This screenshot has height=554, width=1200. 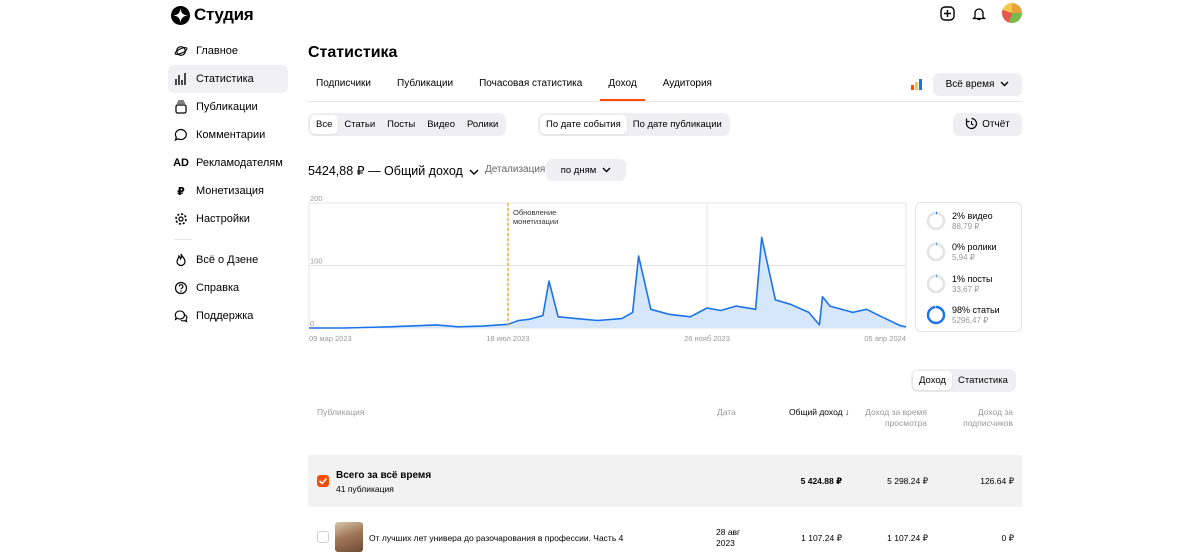 I want to click on row-checkbox, so click(x=323, y=537).